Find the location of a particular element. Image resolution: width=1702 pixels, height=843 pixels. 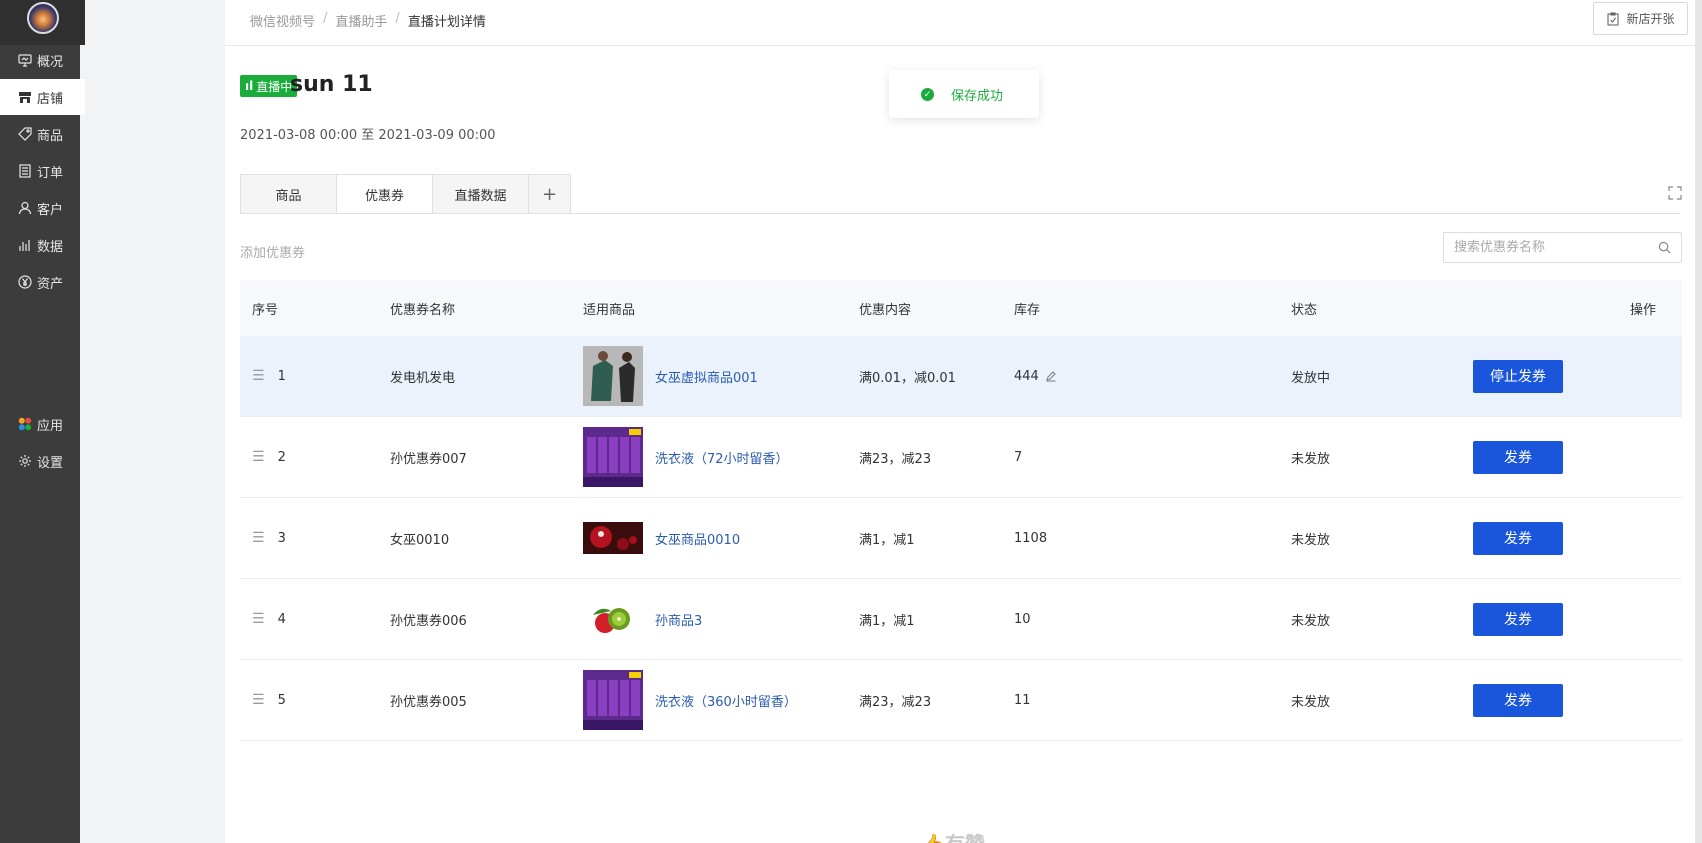

footer-brand-text: 有赞 is located at coordinates (965, 837).